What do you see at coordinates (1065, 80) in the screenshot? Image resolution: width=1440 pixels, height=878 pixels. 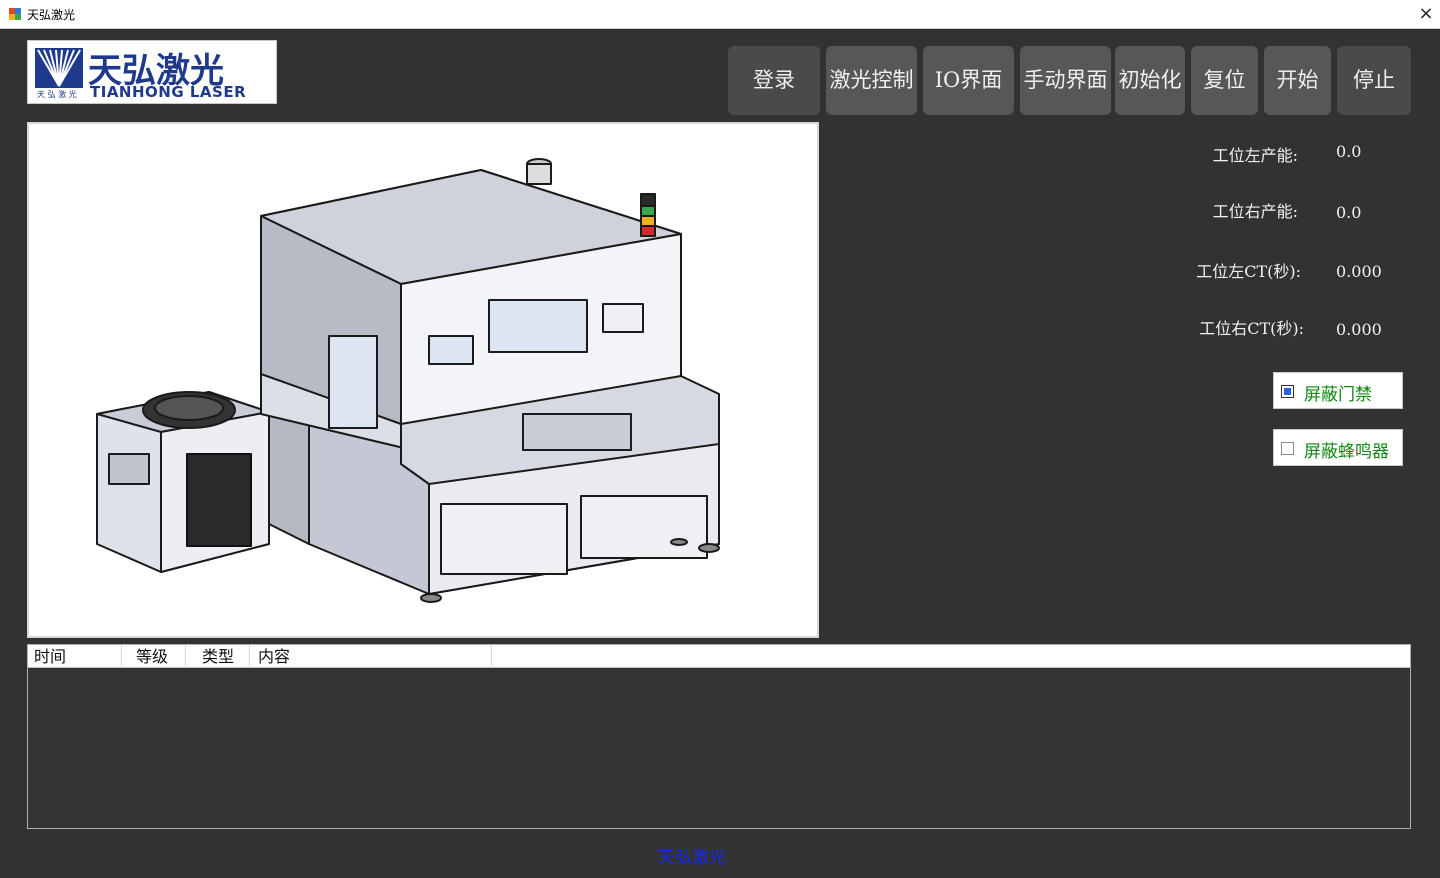 I see `manual-screen-button: 手动界面` at bounding box center [1065, 80].